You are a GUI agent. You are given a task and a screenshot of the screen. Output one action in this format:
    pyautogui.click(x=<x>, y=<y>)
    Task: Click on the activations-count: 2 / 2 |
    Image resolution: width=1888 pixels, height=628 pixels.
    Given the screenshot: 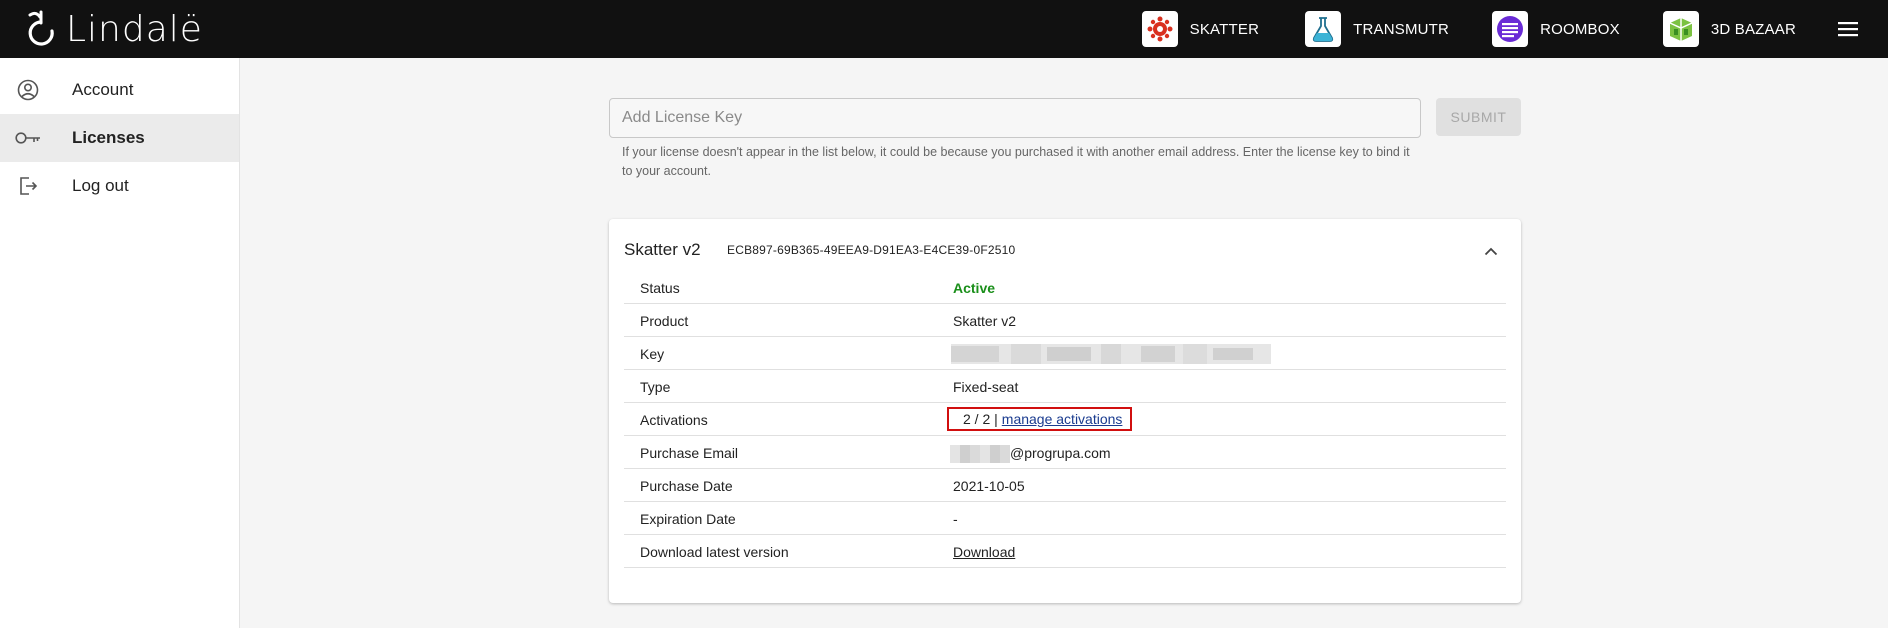 What is the action you would take?
    pyautogui.click(x=980, y=419)
    